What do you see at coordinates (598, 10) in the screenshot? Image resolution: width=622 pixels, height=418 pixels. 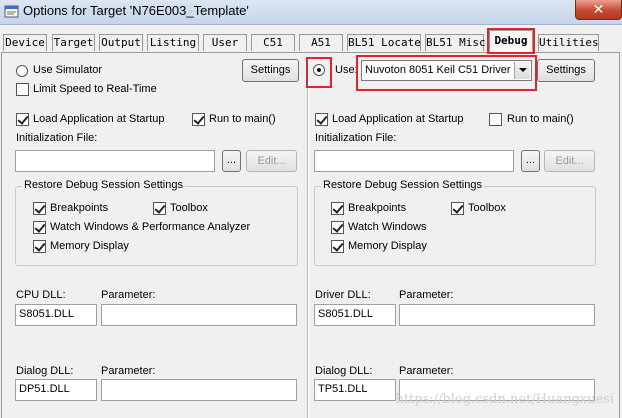 I see `close-button: ✕` at bounding box center [598, 10].